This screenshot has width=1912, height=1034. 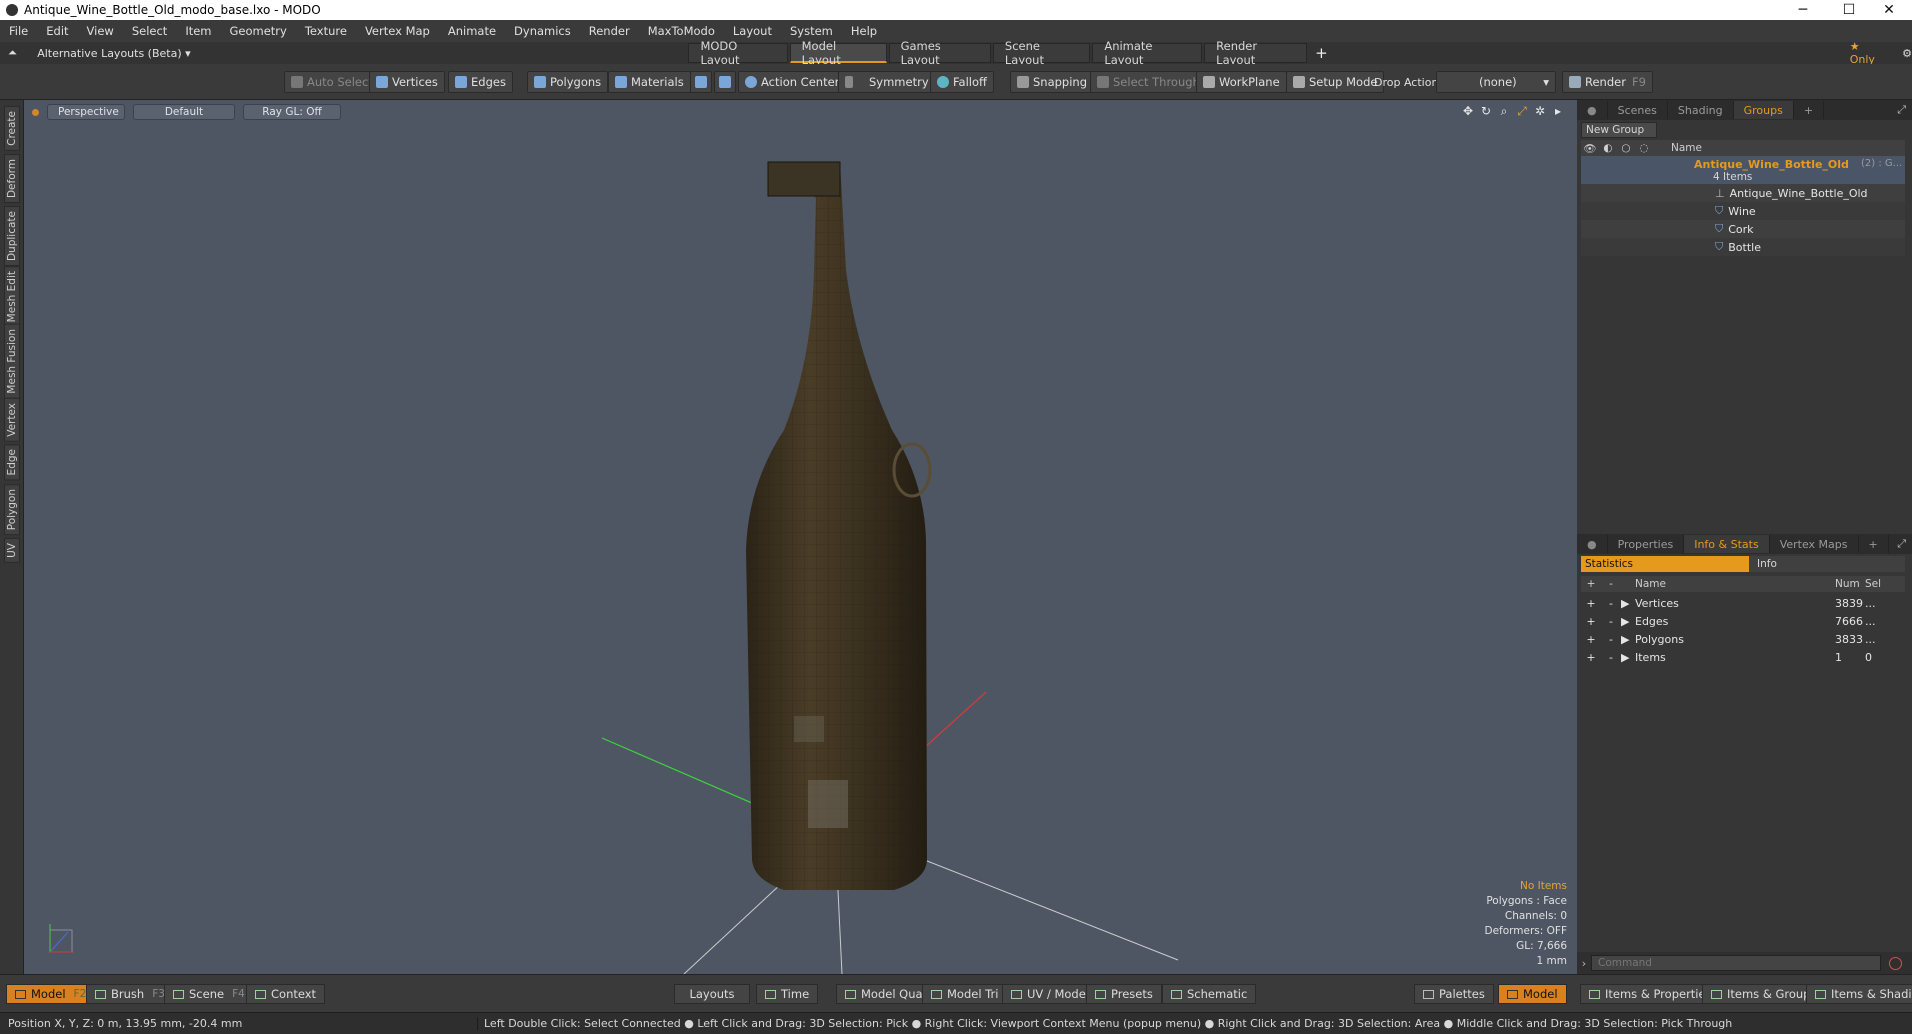 What do you see at coordinates (1590, 148) in the screenshot?
I see `eye-icon: 👁` at bounding box center [1590, 148].